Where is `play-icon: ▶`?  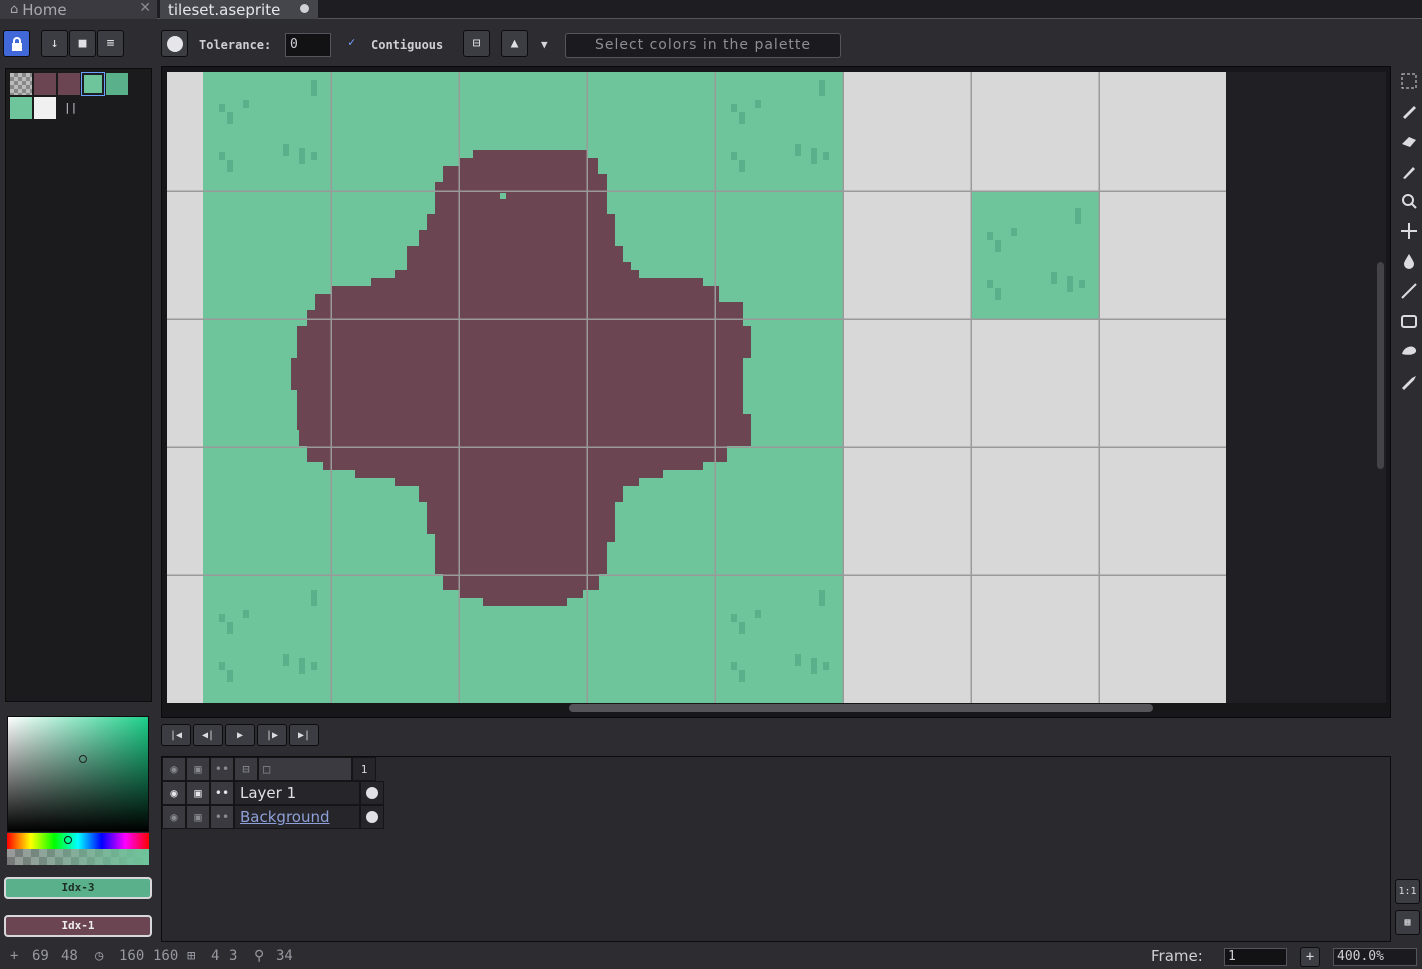
play-icon: ▶ is located at coordinates (240, 735).